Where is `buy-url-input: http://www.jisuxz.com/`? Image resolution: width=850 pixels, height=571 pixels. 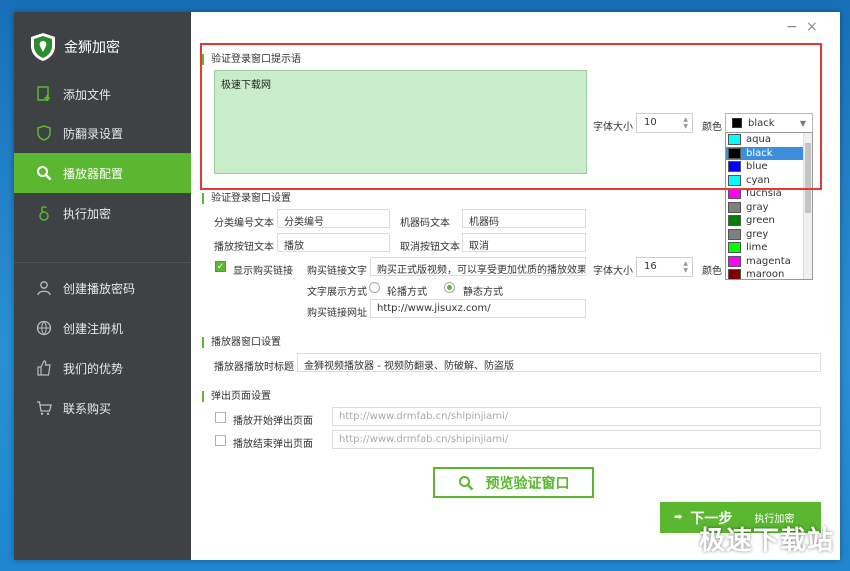
buy-url-input: http://www.jisuxz.com/ is located at coordinates (478, 308).